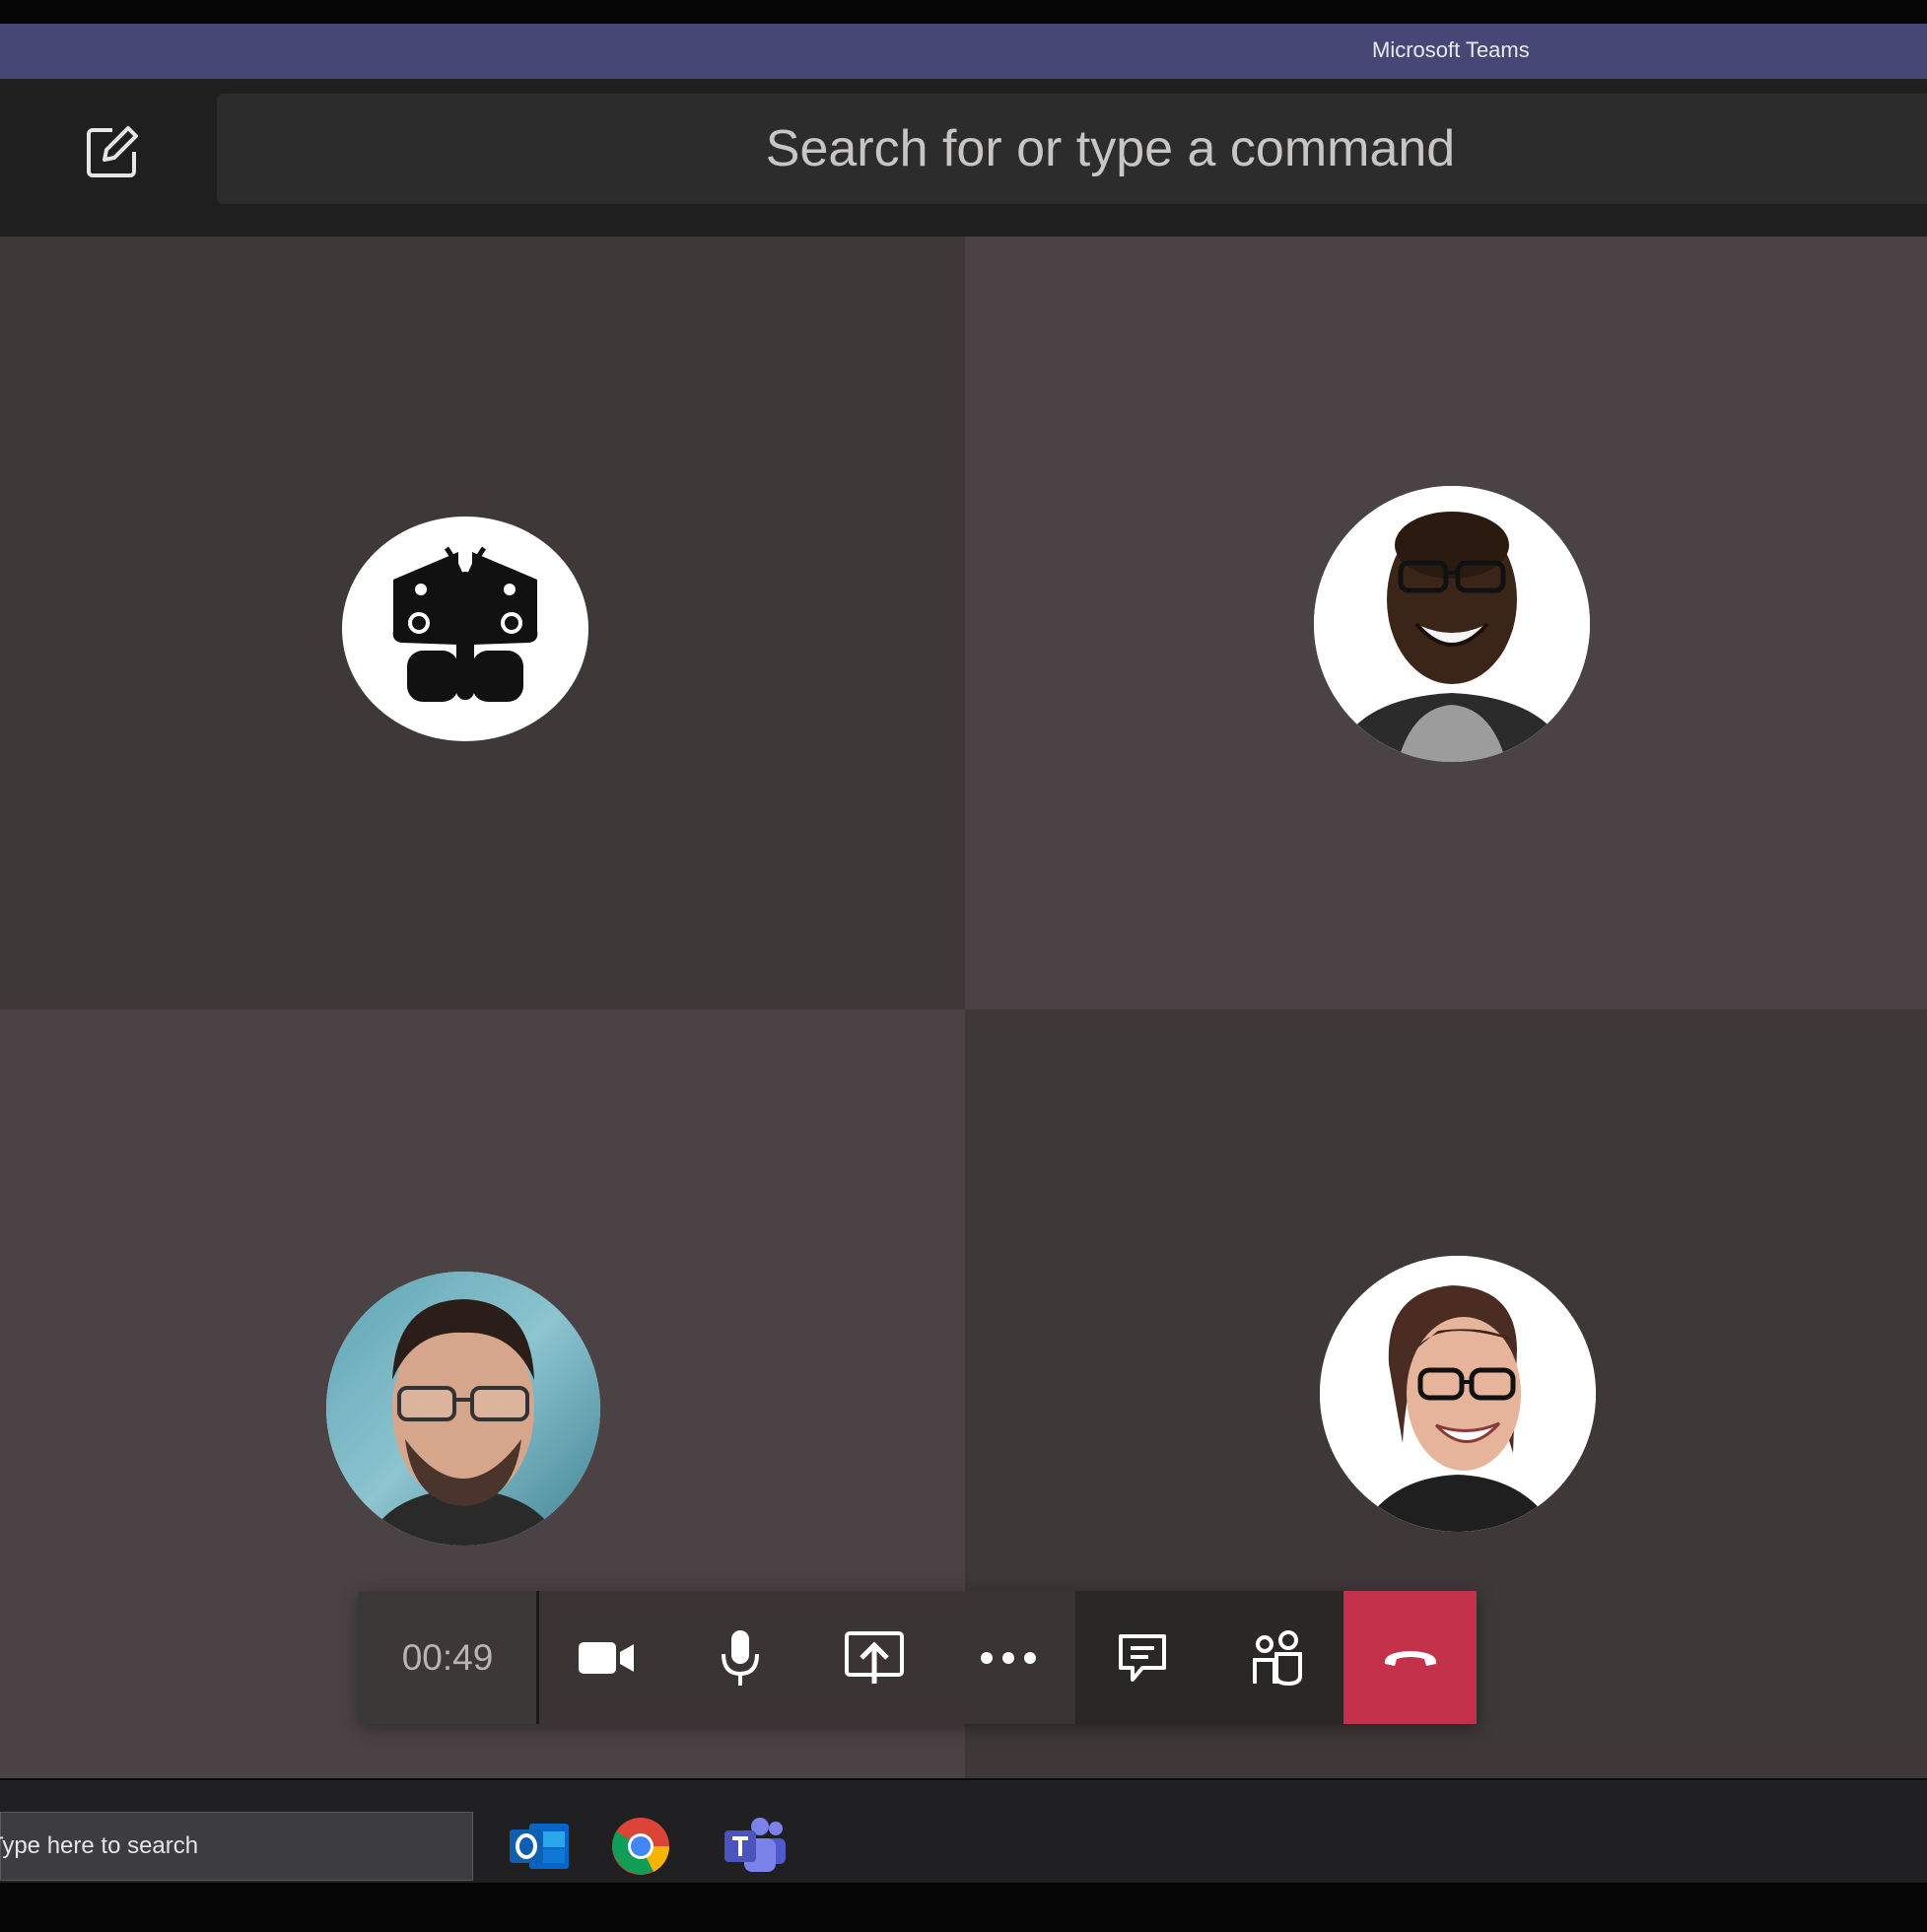  I want to click on share-screen-button, so click(874, 1658).